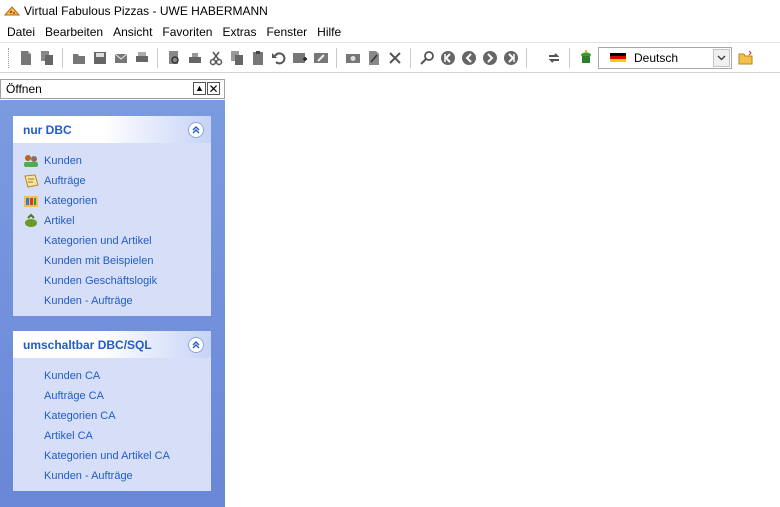 Image resolution: width=780 pixels, height=507 pixels. Describe the element at coordinates (112, 396) in the screenshot. I see `nav-item-auftraege-ca: Aufträge CA` at that location.